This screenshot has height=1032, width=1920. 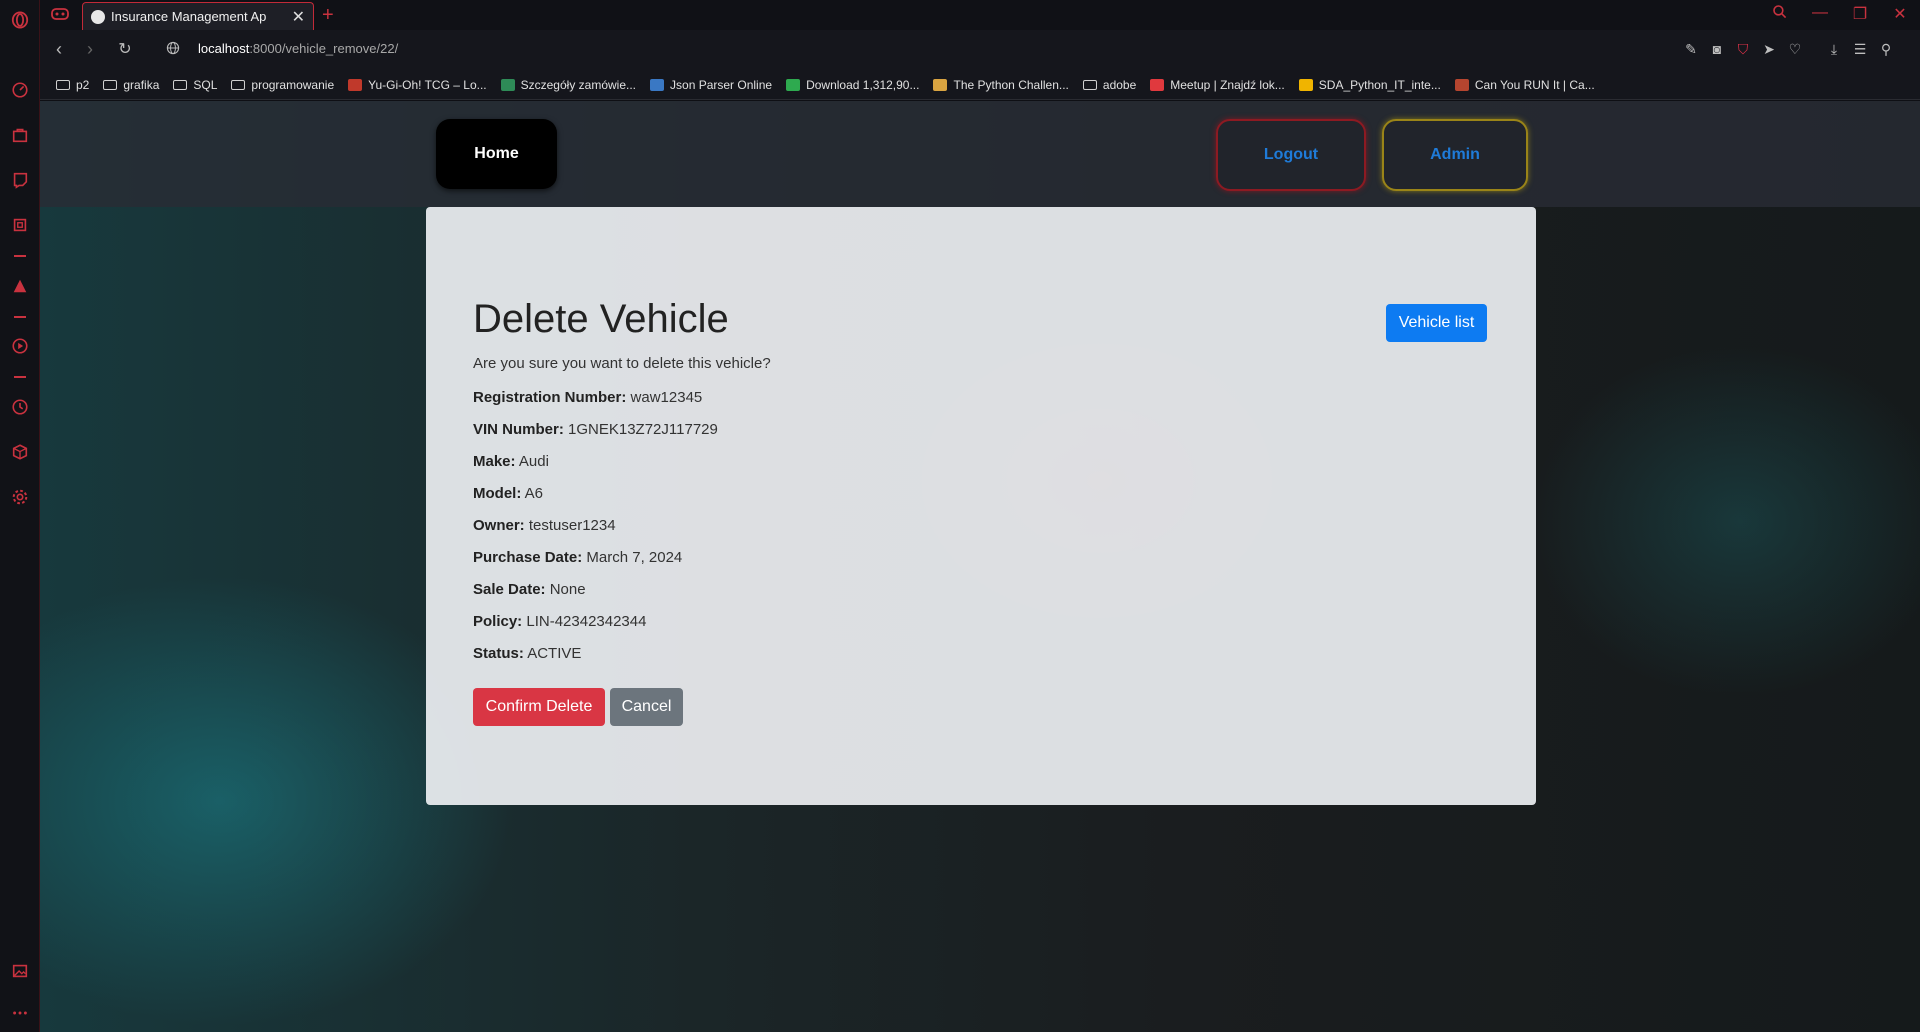 What do you see at coordinates (293, 84) in the screenshot?
I see `bookmark-label: programowanie` at bounding box center [293, 84].